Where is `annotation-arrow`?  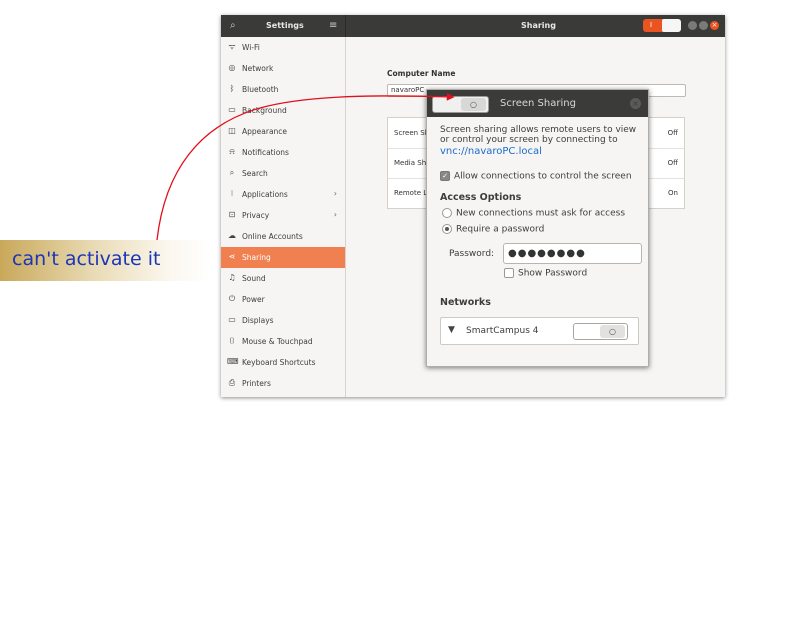 annotation-arrow is located at coordinates (305, 166).